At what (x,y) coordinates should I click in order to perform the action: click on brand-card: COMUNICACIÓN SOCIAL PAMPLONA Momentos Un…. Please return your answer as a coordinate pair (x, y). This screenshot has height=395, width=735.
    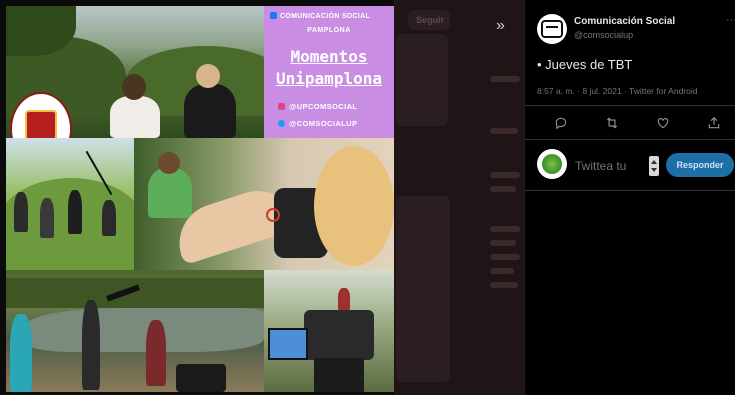
    Looking at the image, I should click on (329, 72).